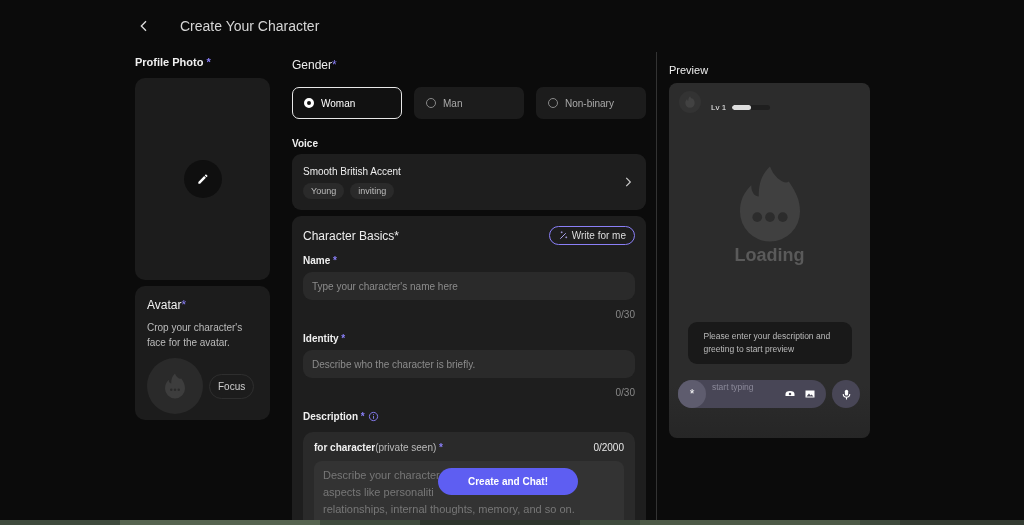  Describe the element at coordinates (173, 62) in the screenshot. I see `profile-photo-label: Profile Photo *` at that location.